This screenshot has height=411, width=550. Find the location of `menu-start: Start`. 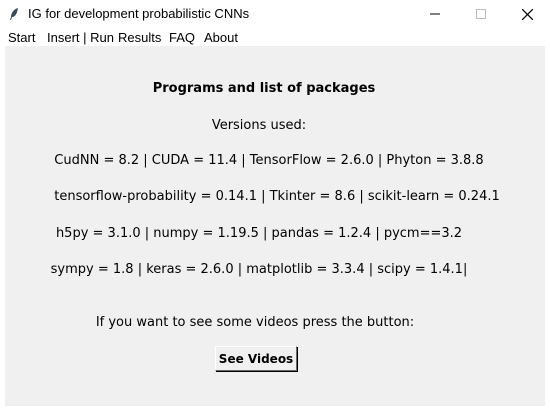

menu-start: Start is located at coordinates (21, 37).